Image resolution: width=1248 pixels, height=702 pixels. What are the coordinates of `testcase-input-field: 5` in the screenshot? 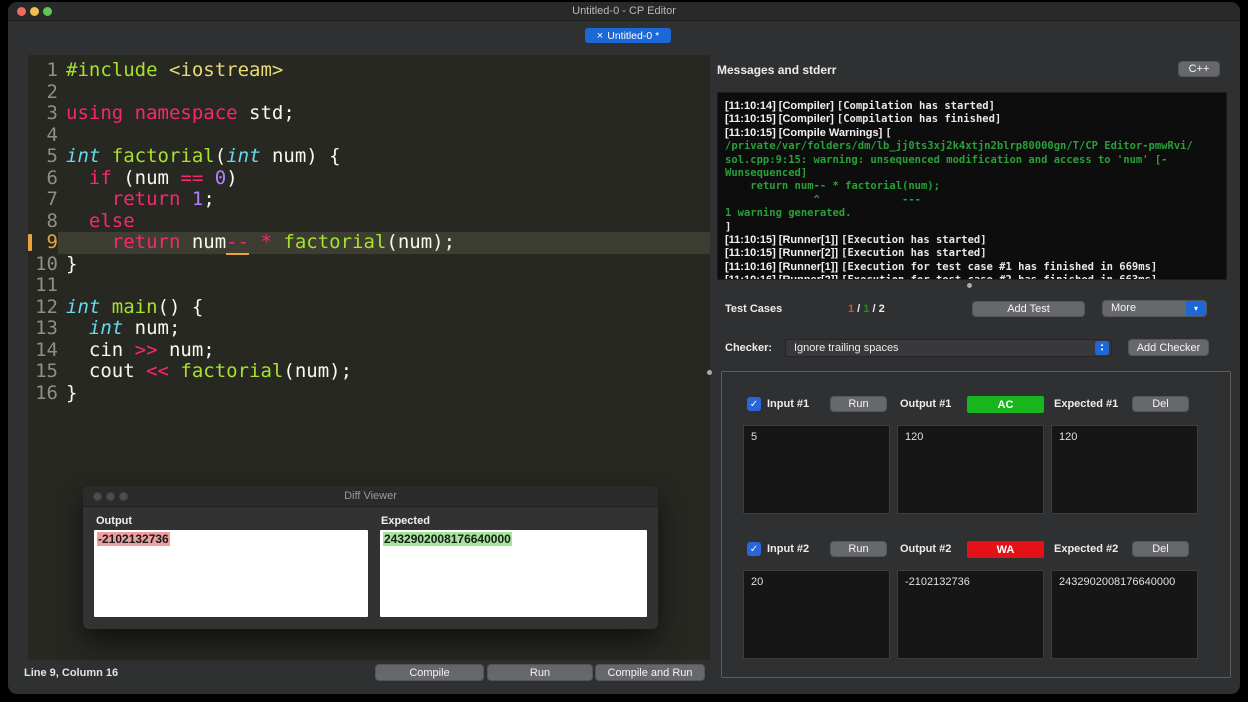 It's located at (816, 469).